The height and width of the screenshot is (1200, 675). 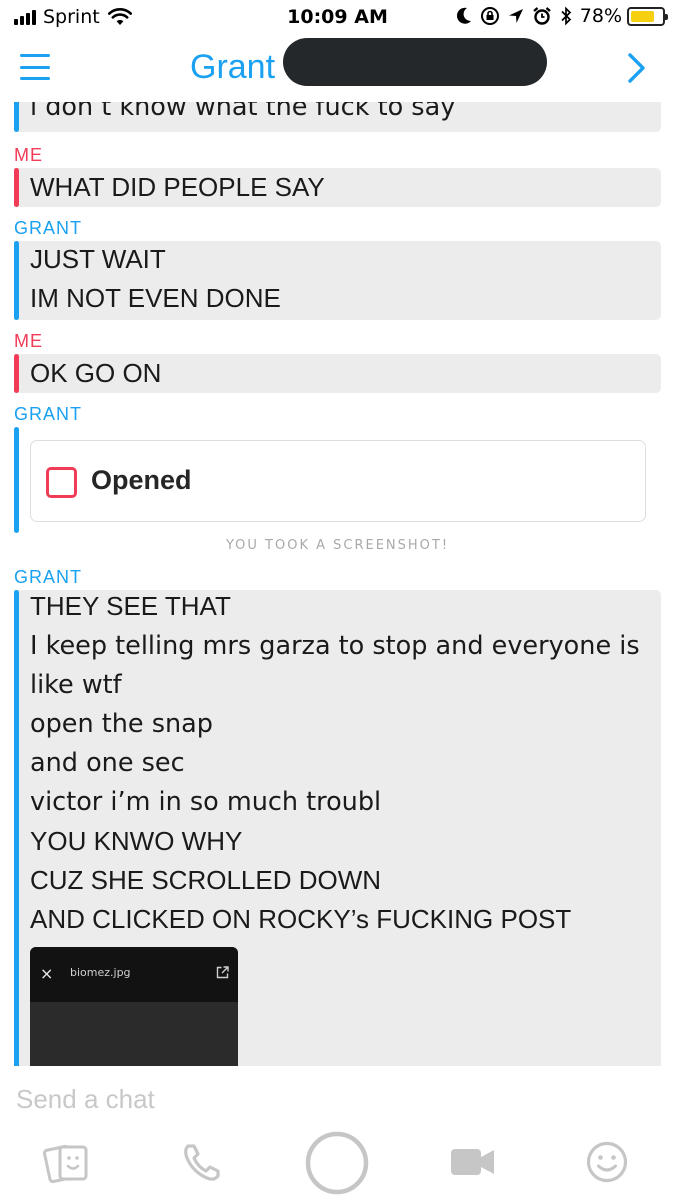 I want to click on phone-icon, so click(x=202, y=1162).